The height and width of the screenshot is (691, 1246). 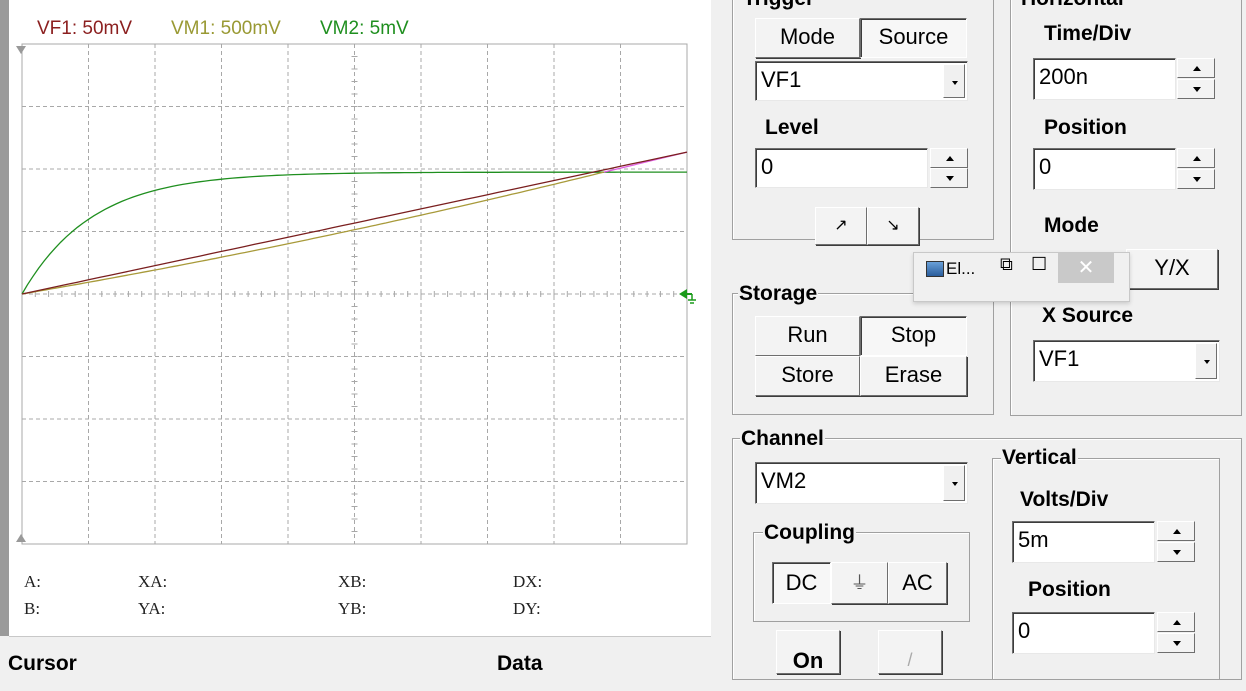 I want to click on minimized-window: El... ⧉ ☐ ✕, so click(x=1021, y=277).